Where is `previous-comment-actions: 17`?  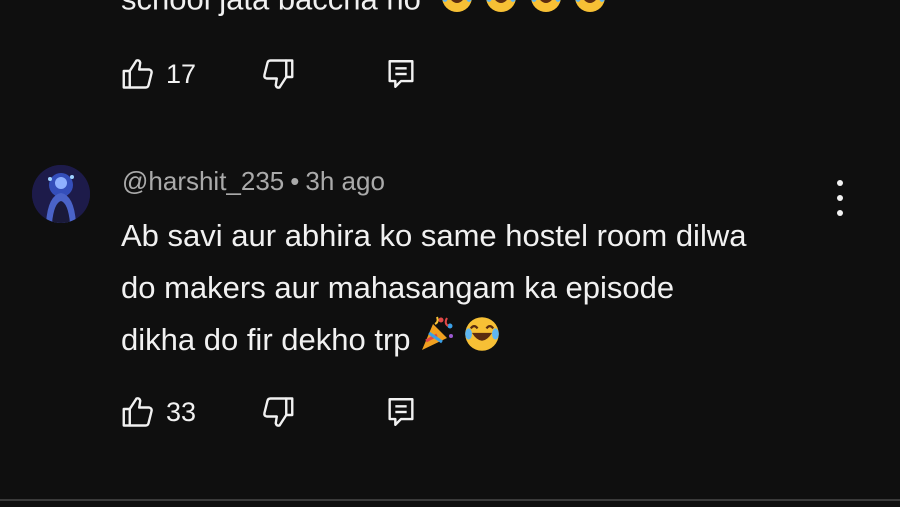 previous-comment-actions: 17 is located at coordinates (268, 74).